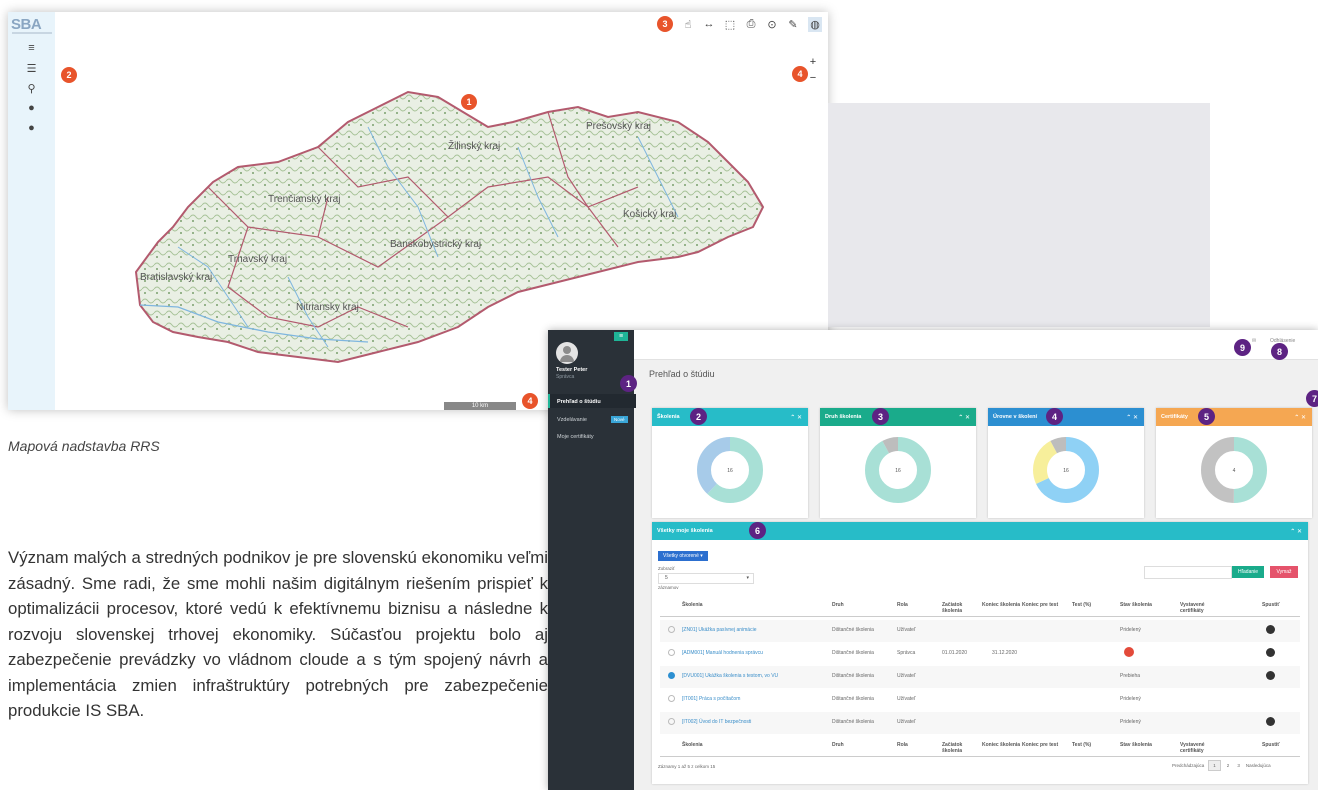  I want to click on page-title: Prehľad o štúdiu, so click(682, 374).